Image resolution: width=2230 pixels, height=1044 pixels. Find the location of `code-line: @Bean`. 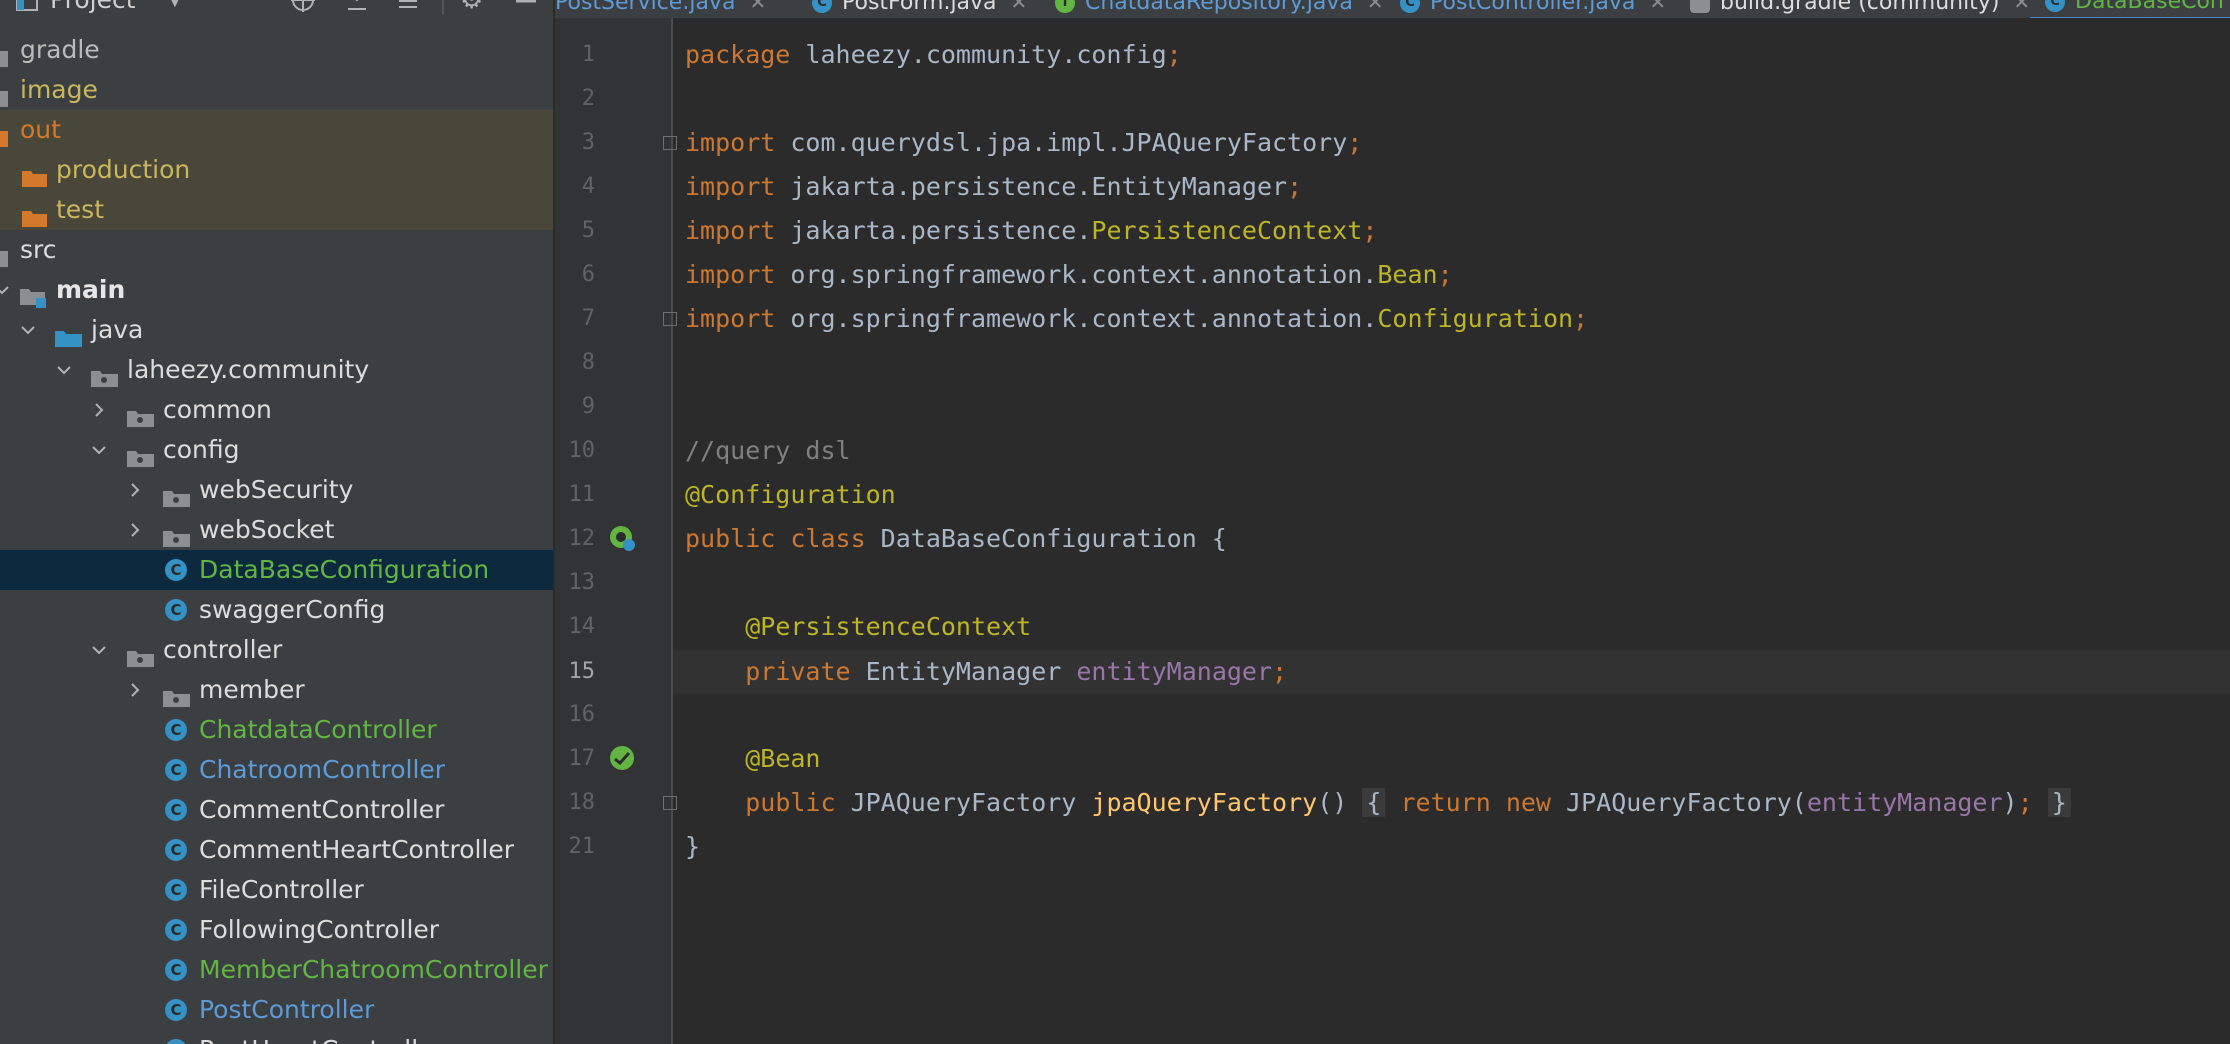

code-line: @Bean is located at coordinates (752, 759).